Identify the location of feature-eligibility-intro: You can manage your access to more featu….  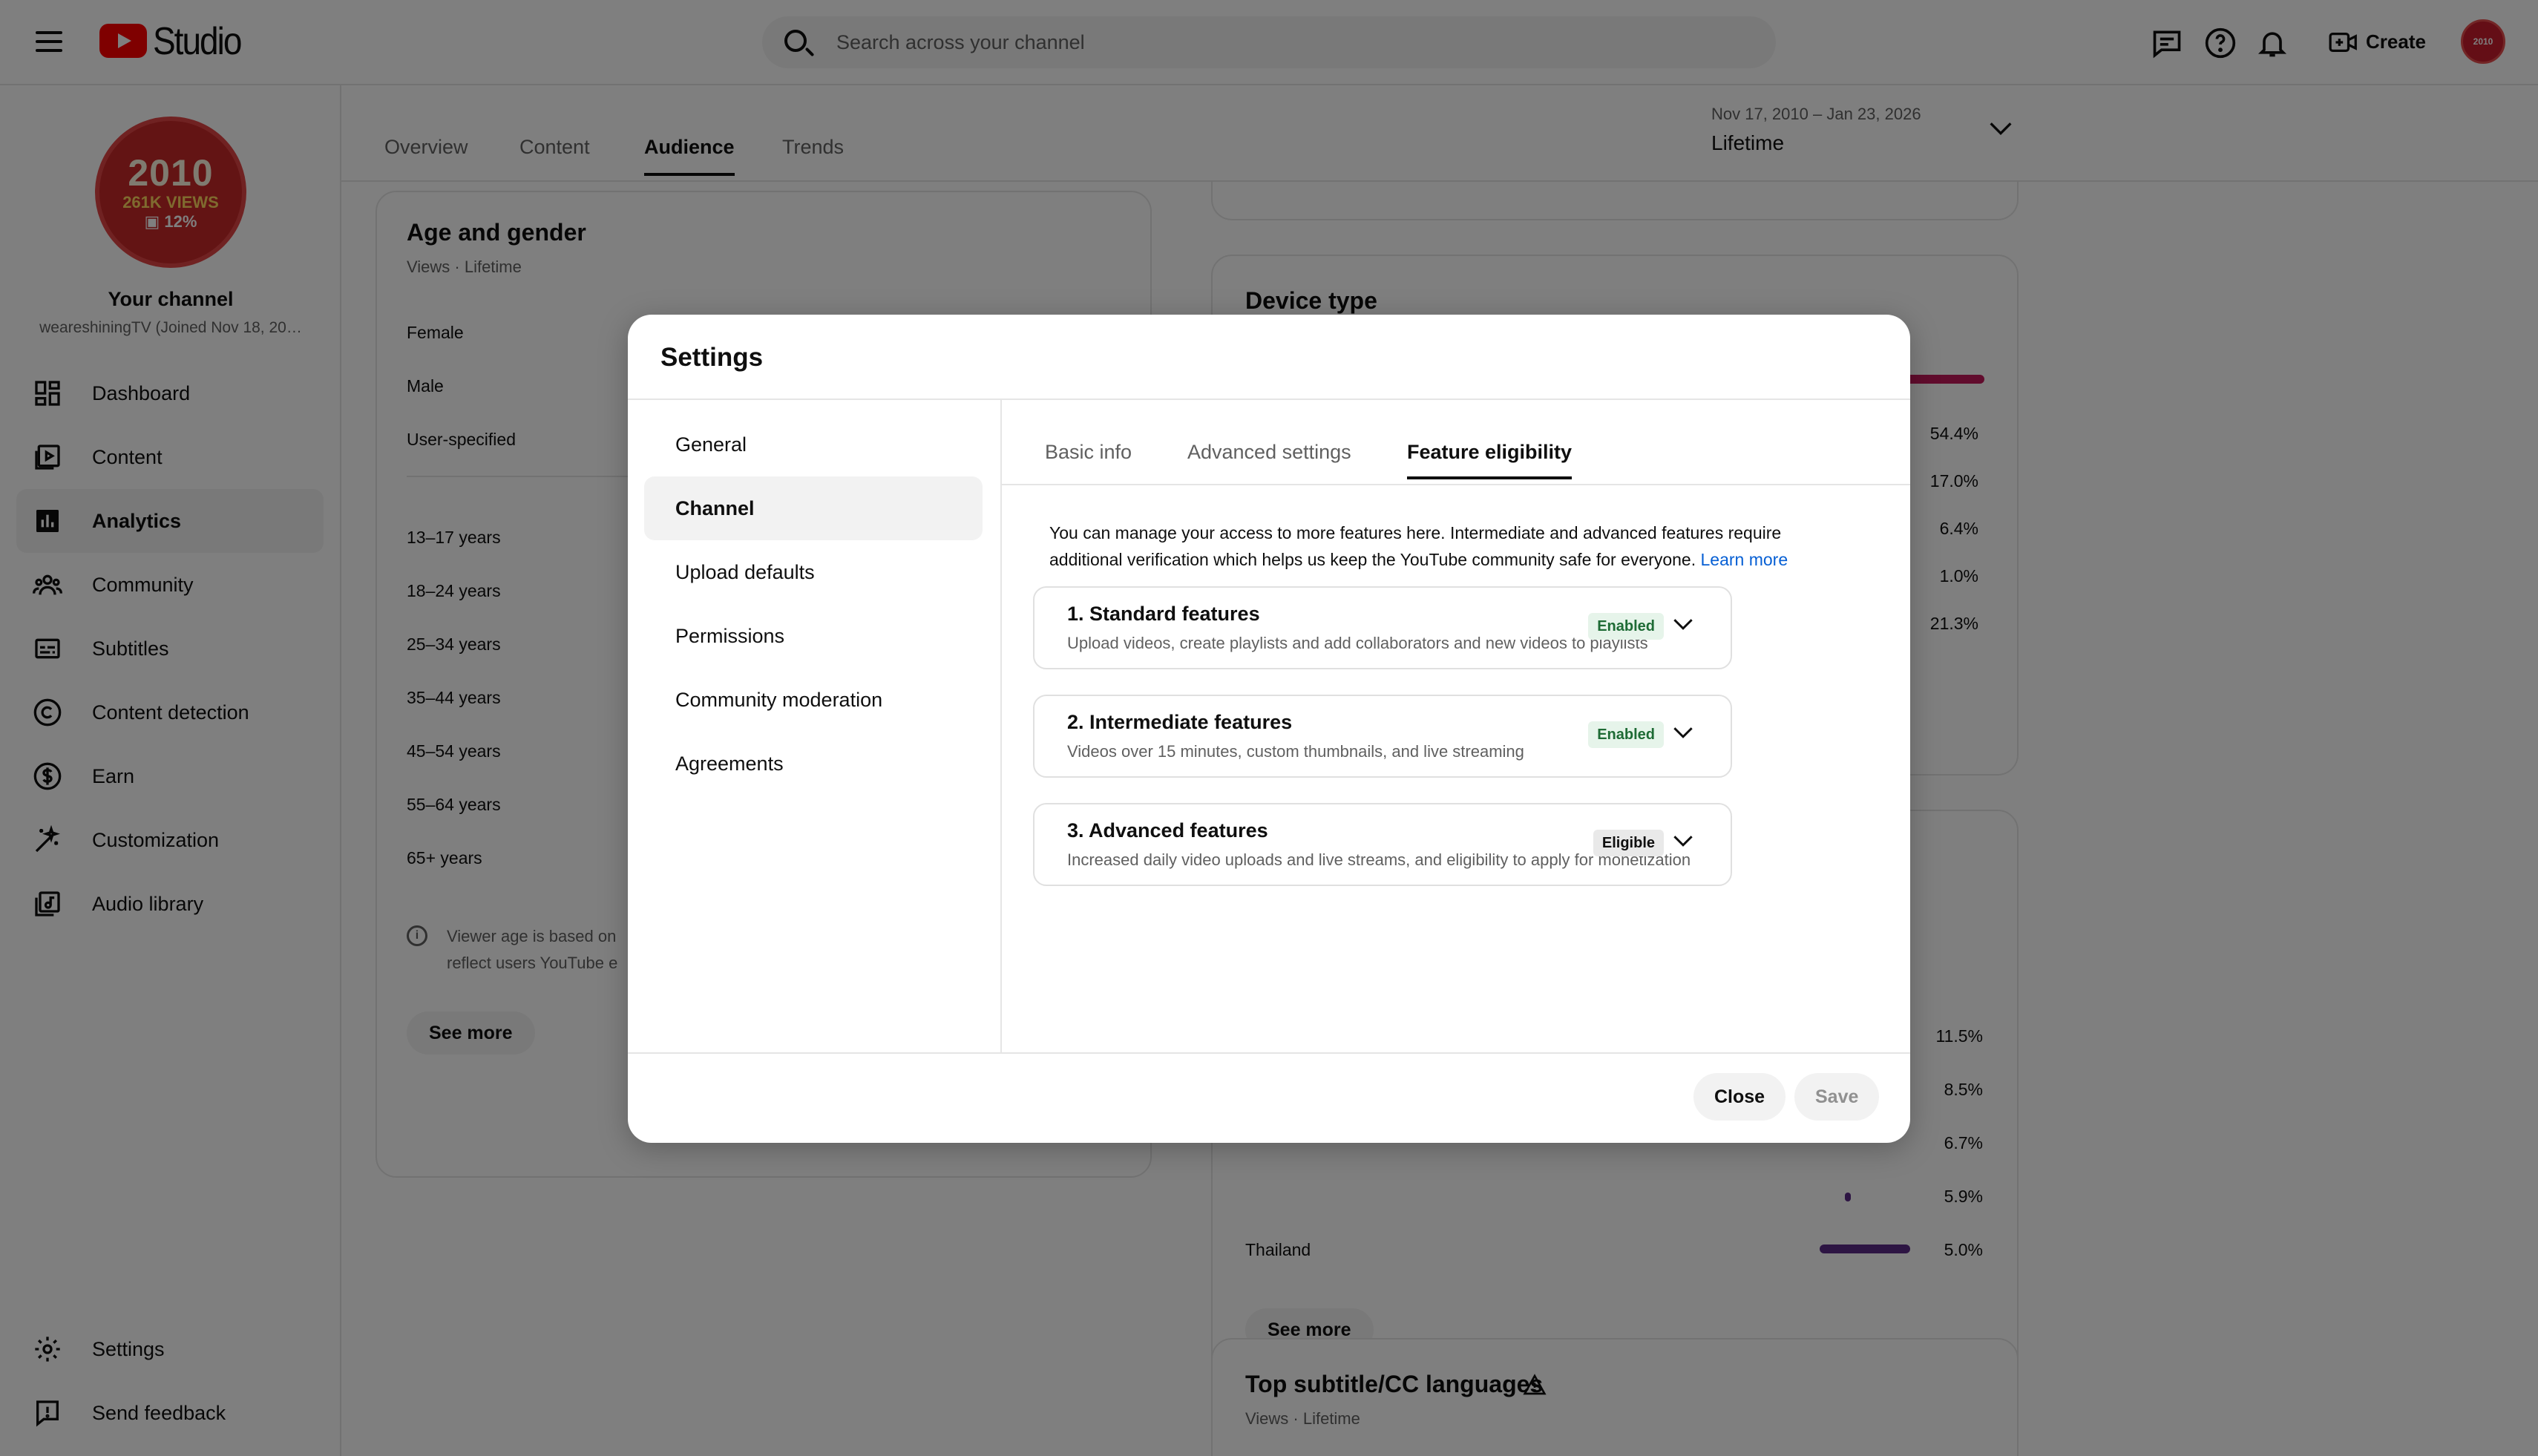
(1442, 546).